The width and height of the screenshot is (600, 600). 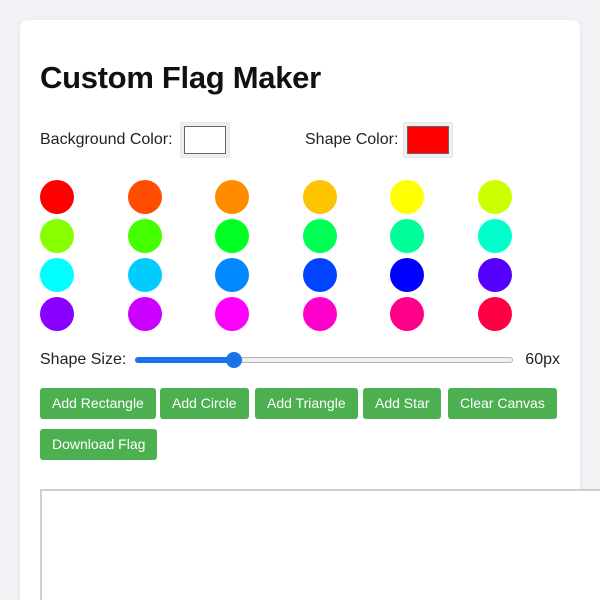 What do you see at coordinates (180, 77) in the screenshot?
I see `page-title: Custom Flag Maker` at bounding box center [180, 77].